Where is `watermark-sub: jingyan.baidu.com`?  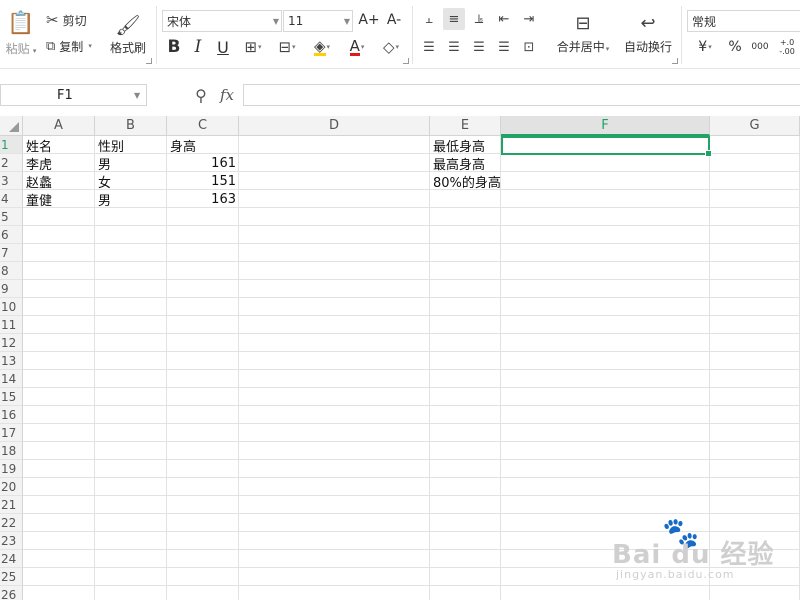
watermark-sub: jingyan.baidu.com is located at coordinates (675, 574).